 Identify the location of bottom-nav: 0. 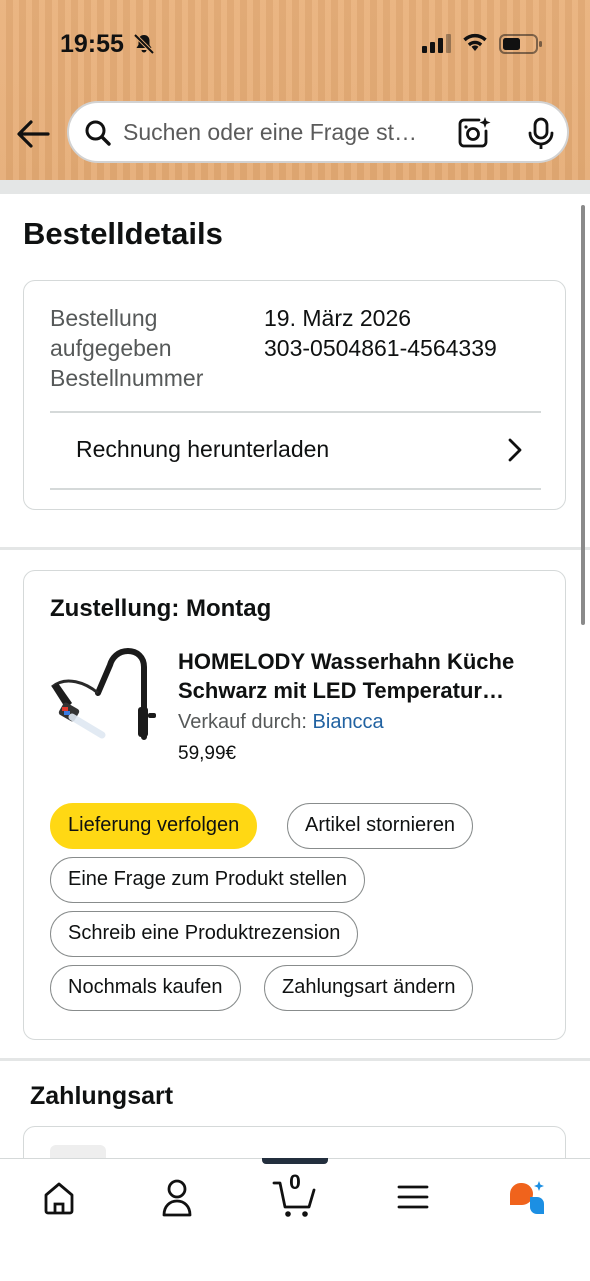
(295, 1219).